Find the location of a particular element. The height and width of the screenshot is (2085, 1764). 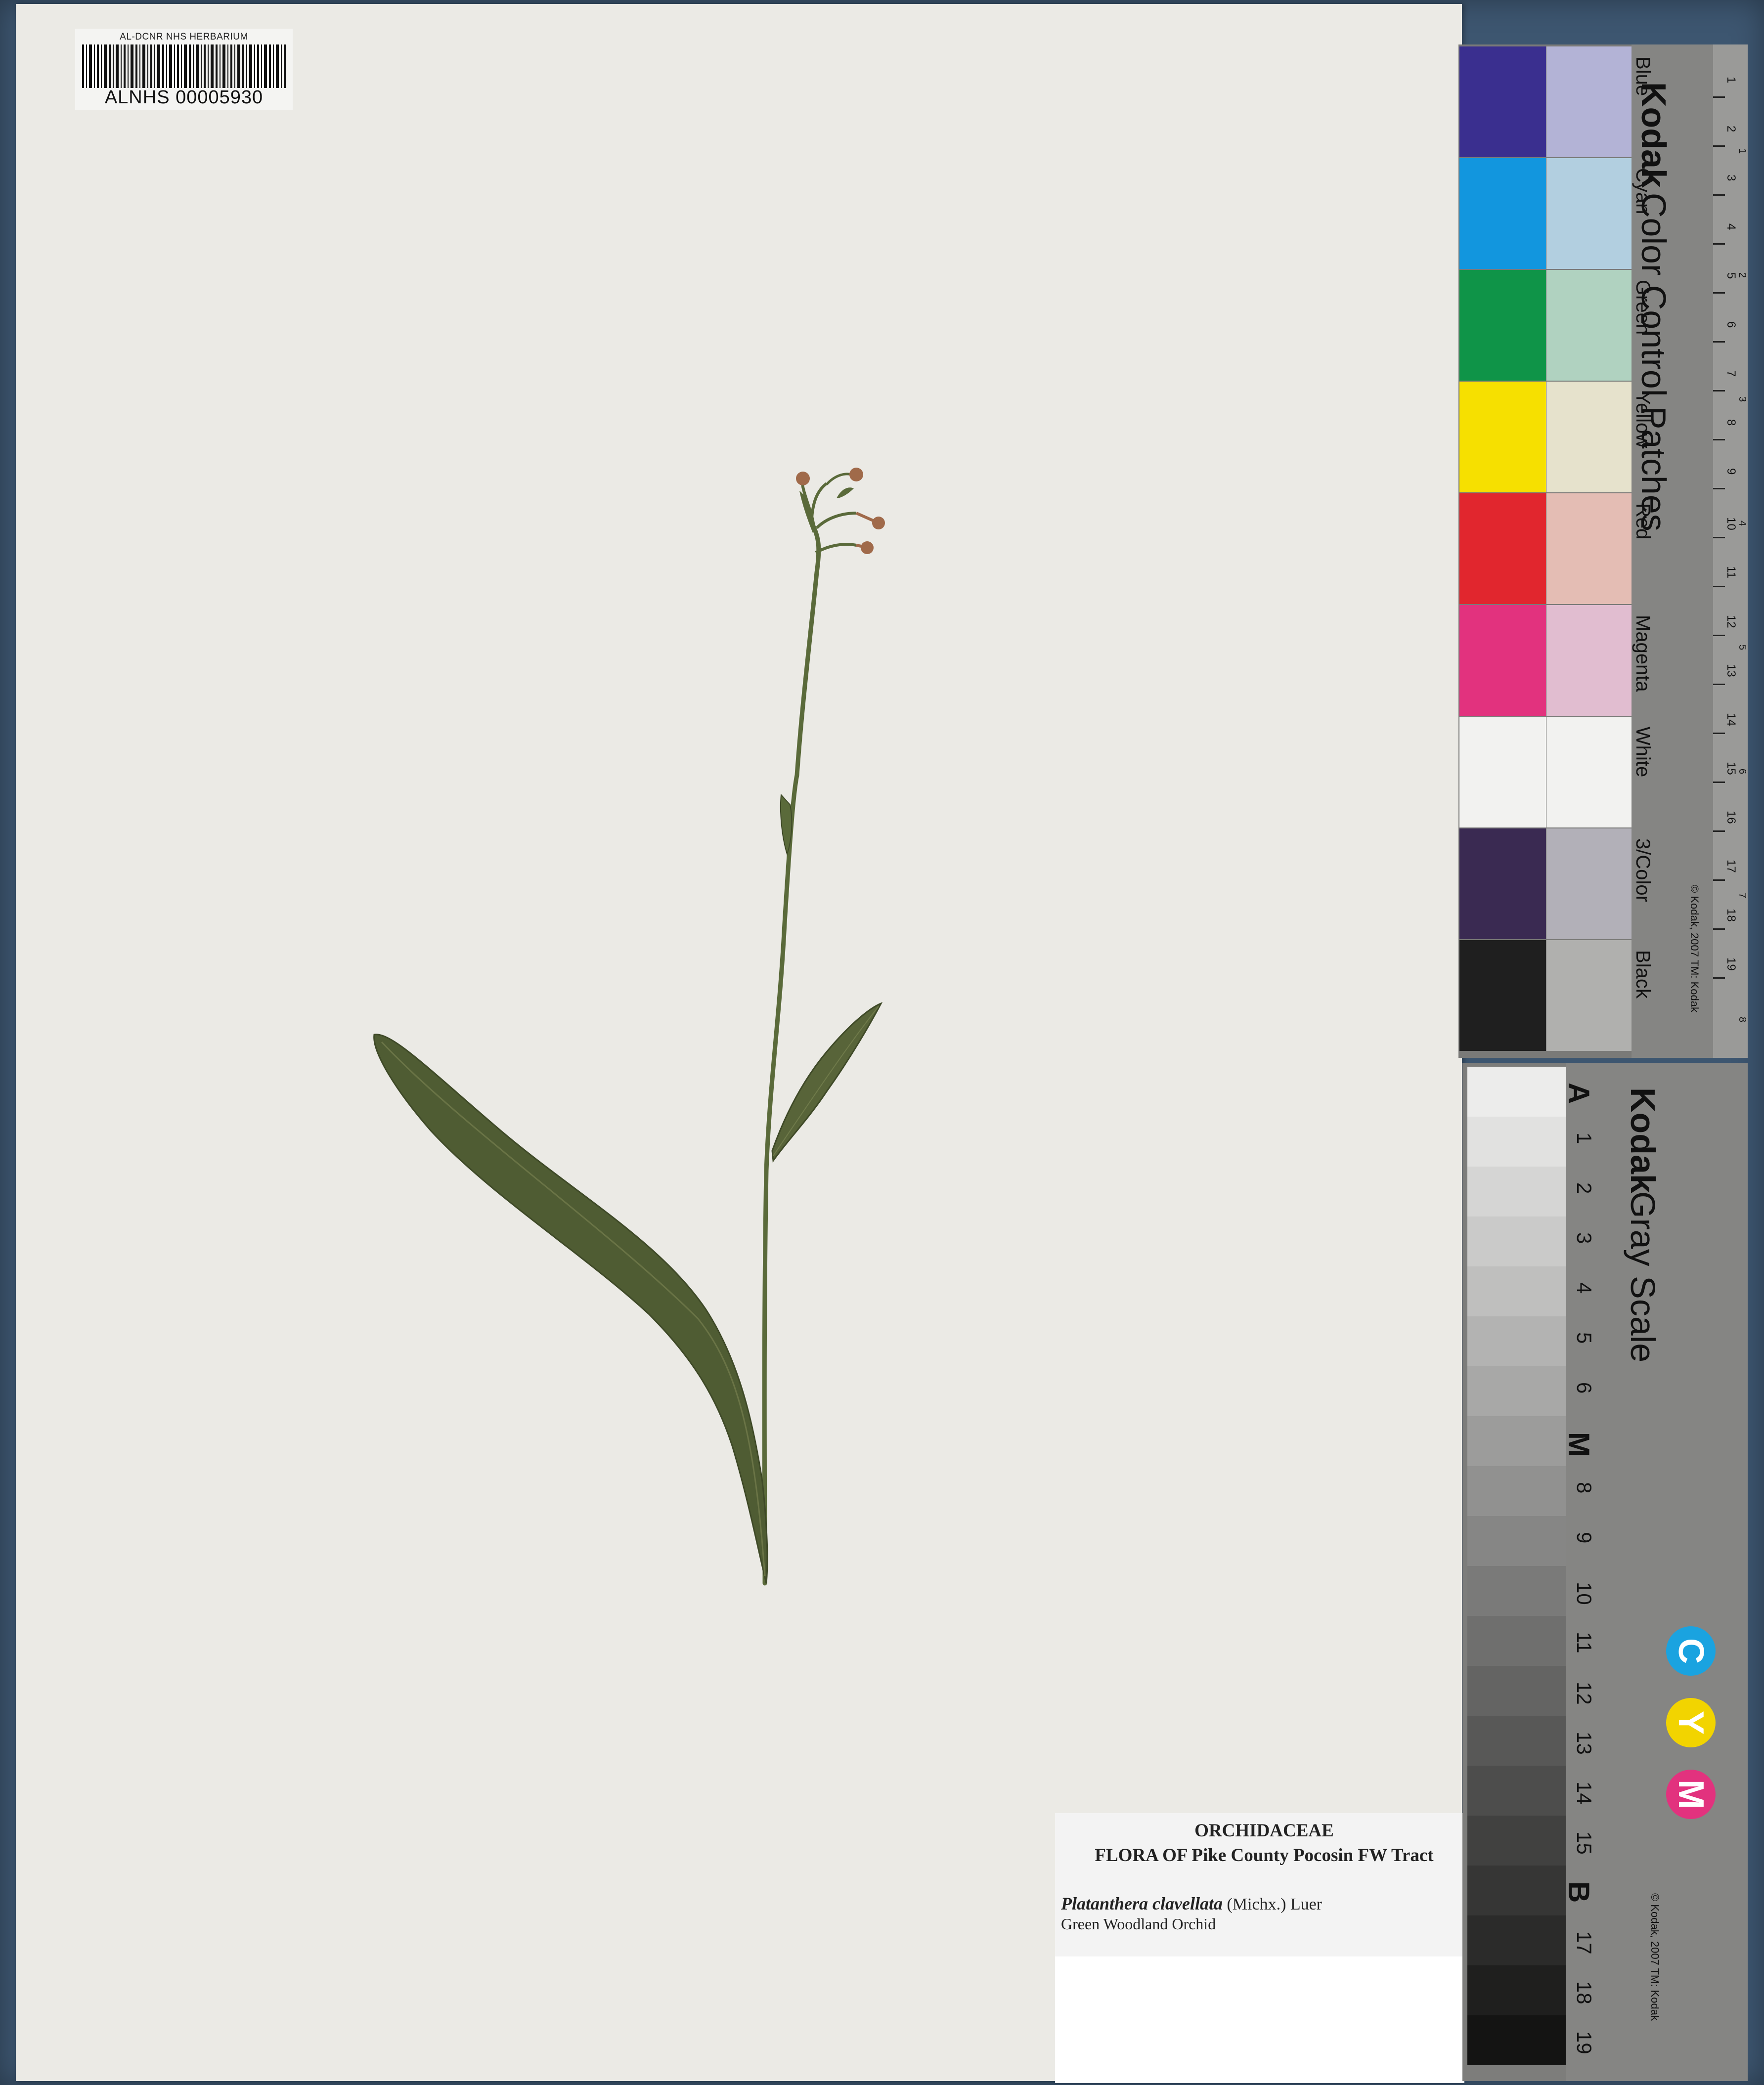

gray-step-label: 13 is located at coordinates (1584, 1743).